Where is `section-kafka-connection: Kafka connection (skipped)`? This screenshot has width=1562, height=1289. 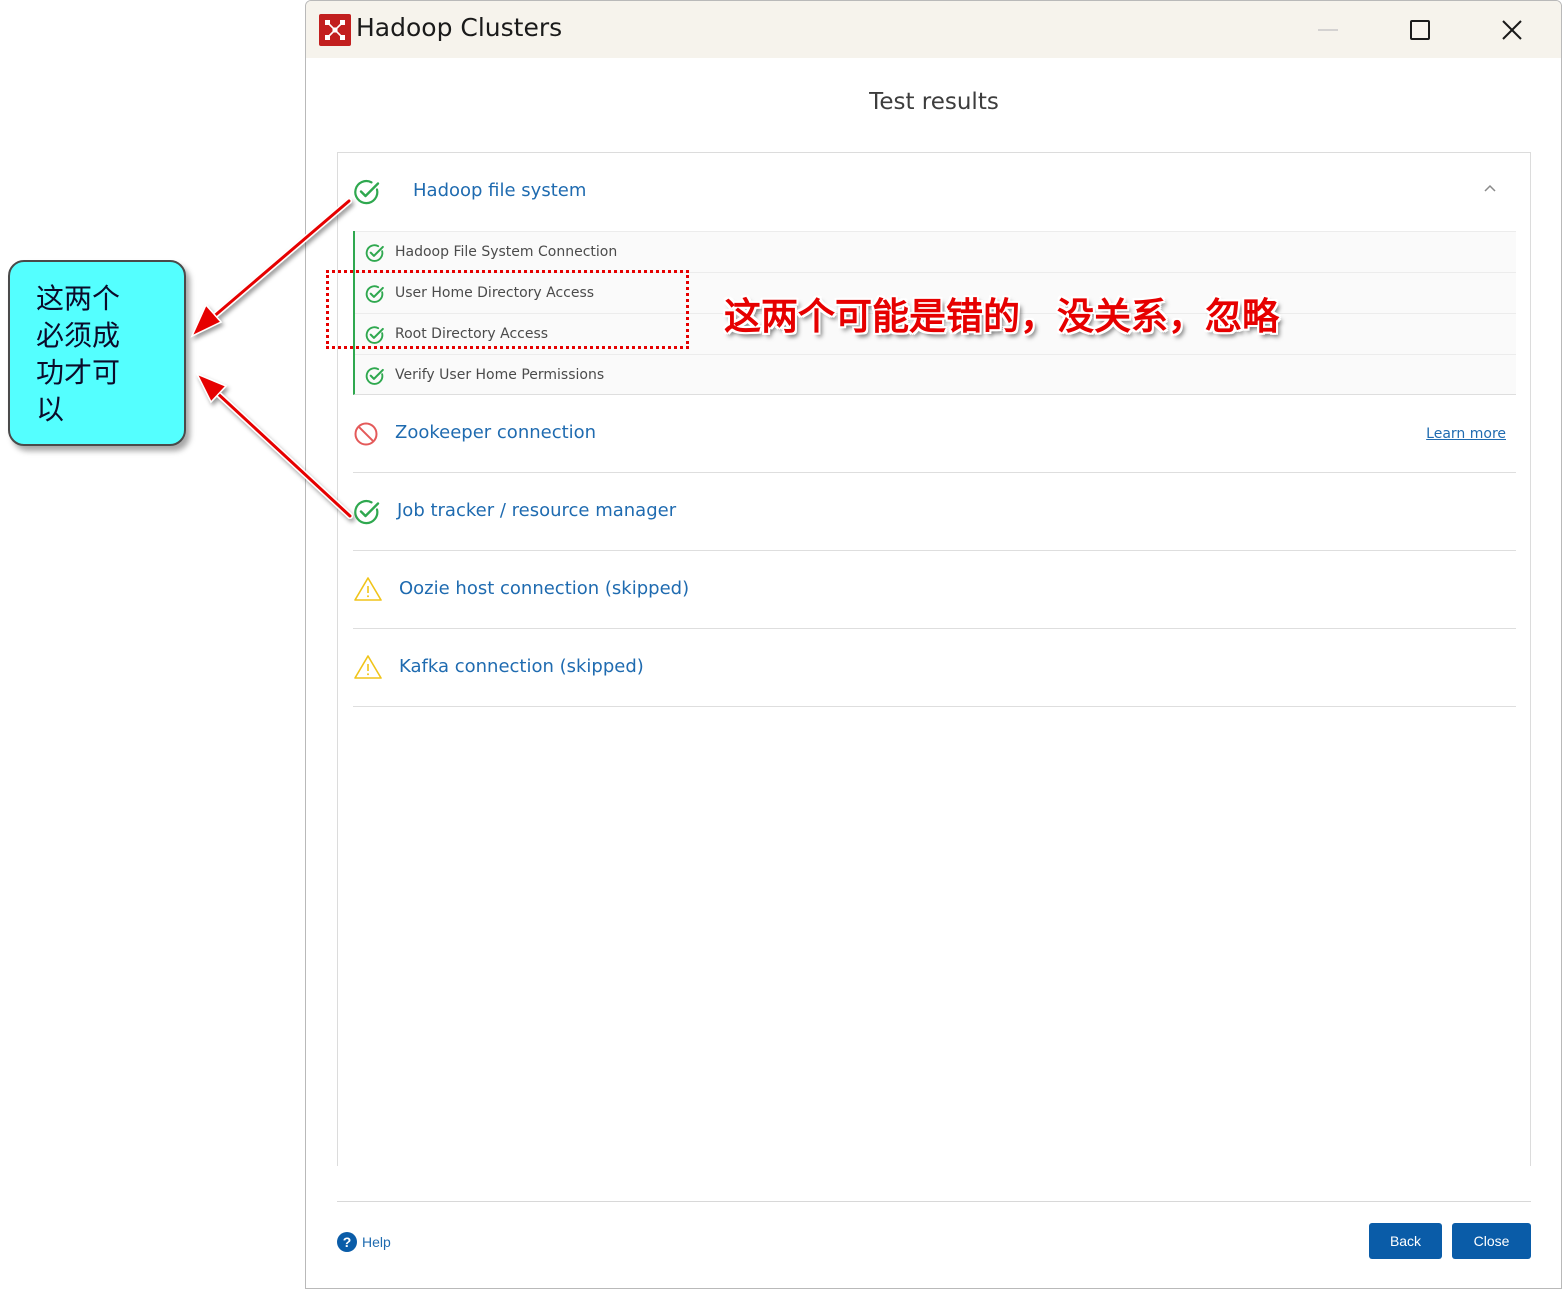 section-kafka-connection: Kafka connection (skipped) is located at coordinates (934, 668).